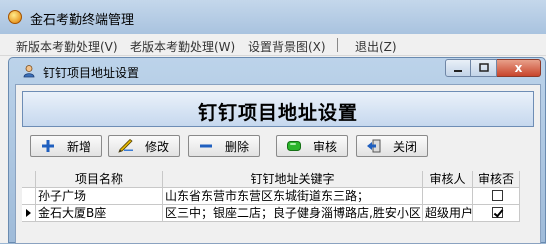 This screenshot has width=546, height=244. I want to click on cell-project-name: 金石大厦B座, so click(99, 213).